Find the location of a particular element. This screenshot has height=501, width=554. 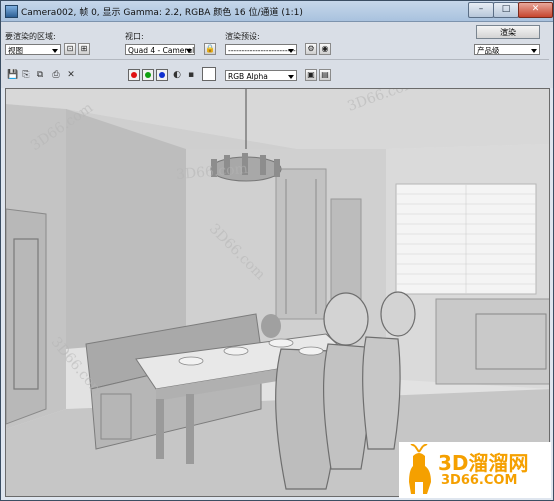

viewport-dropdown: Quad 4 - Cameral is located at coordinates (160, 49).